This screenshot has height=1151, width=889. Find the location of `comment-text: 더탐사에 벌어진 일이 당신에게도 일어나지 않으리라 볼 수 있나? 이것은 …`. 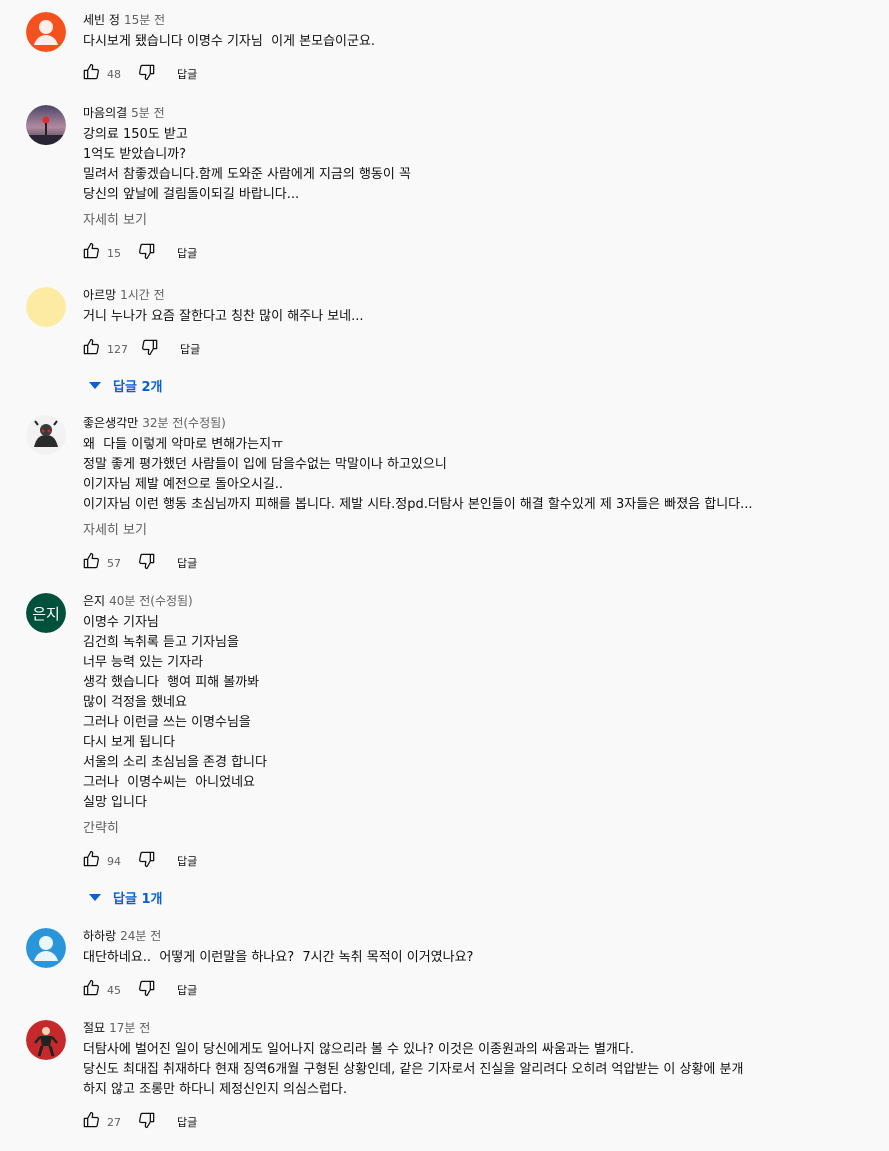

comment-text: 더탐사에 벌어진 일이 당신에게도 일어나지 않으리라 볼 수 있나? 이것은 … is located at coordinates (479, 1070).